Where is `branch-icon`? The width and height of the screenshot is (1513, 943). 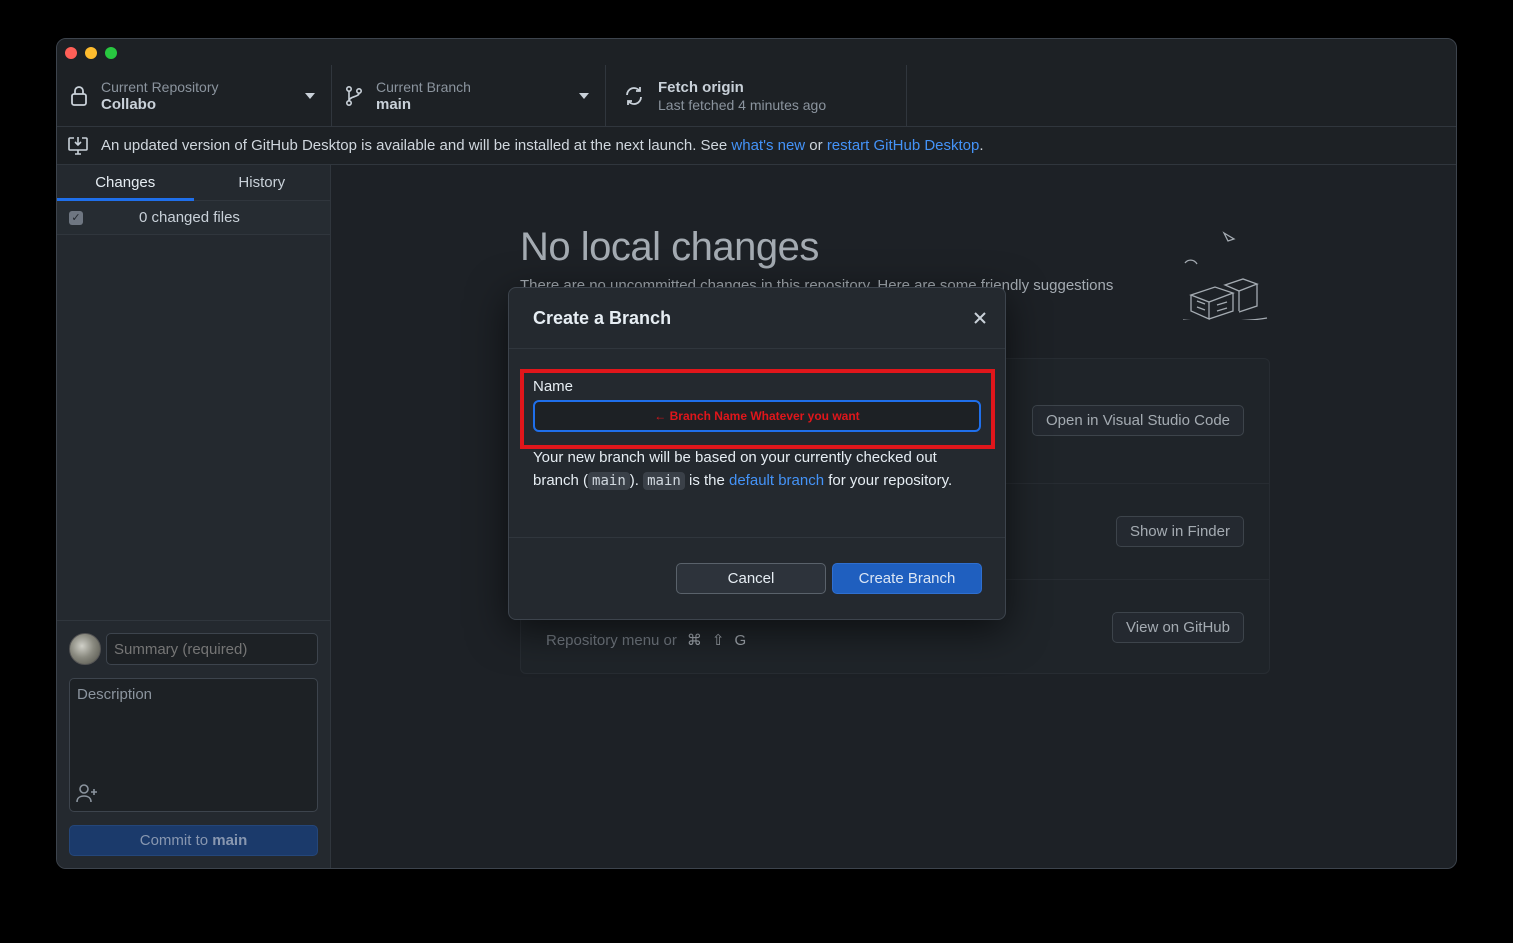 branch-icon is located at coordinates (354, 96).